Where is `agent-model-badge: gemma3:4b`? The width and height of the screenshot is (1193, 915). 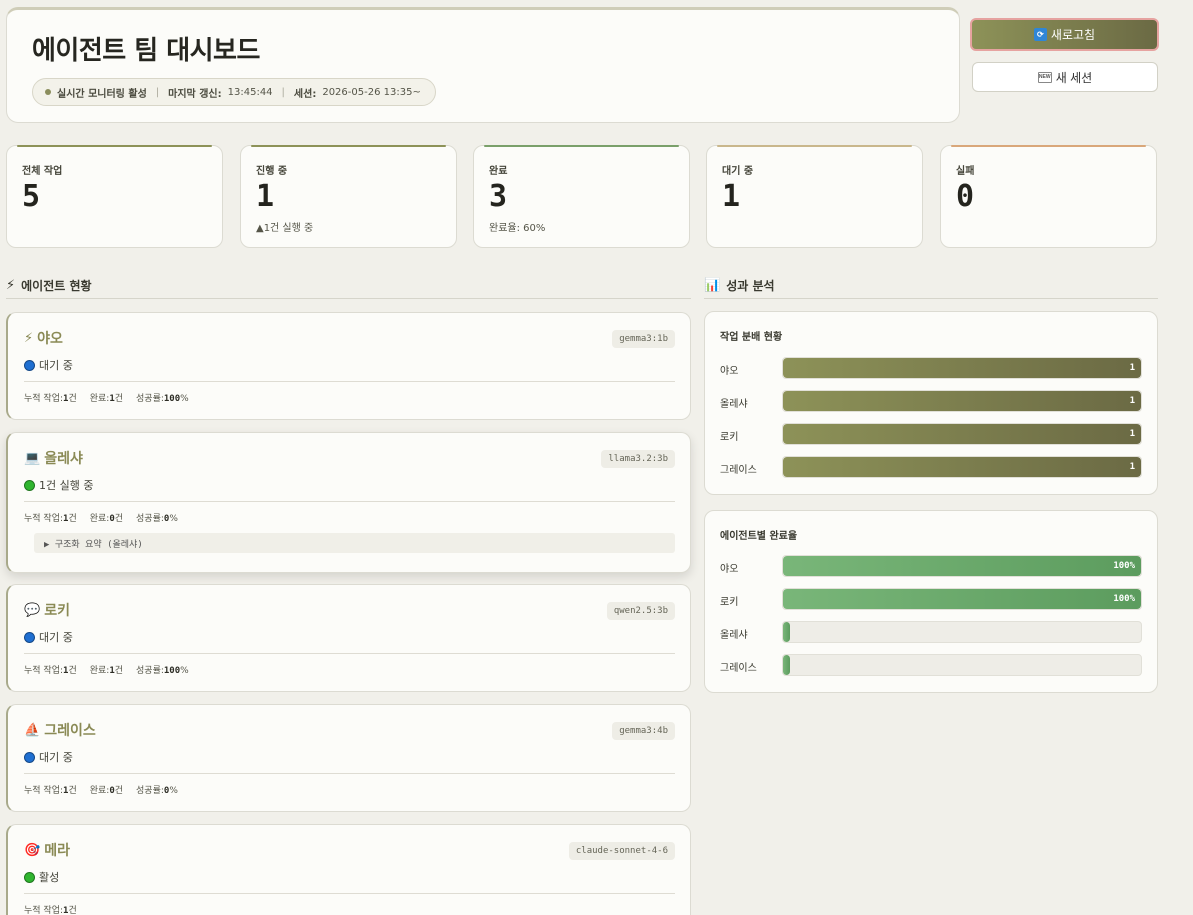
agent-model-badge: gemma3:4b is located at coordinates (643, 731).